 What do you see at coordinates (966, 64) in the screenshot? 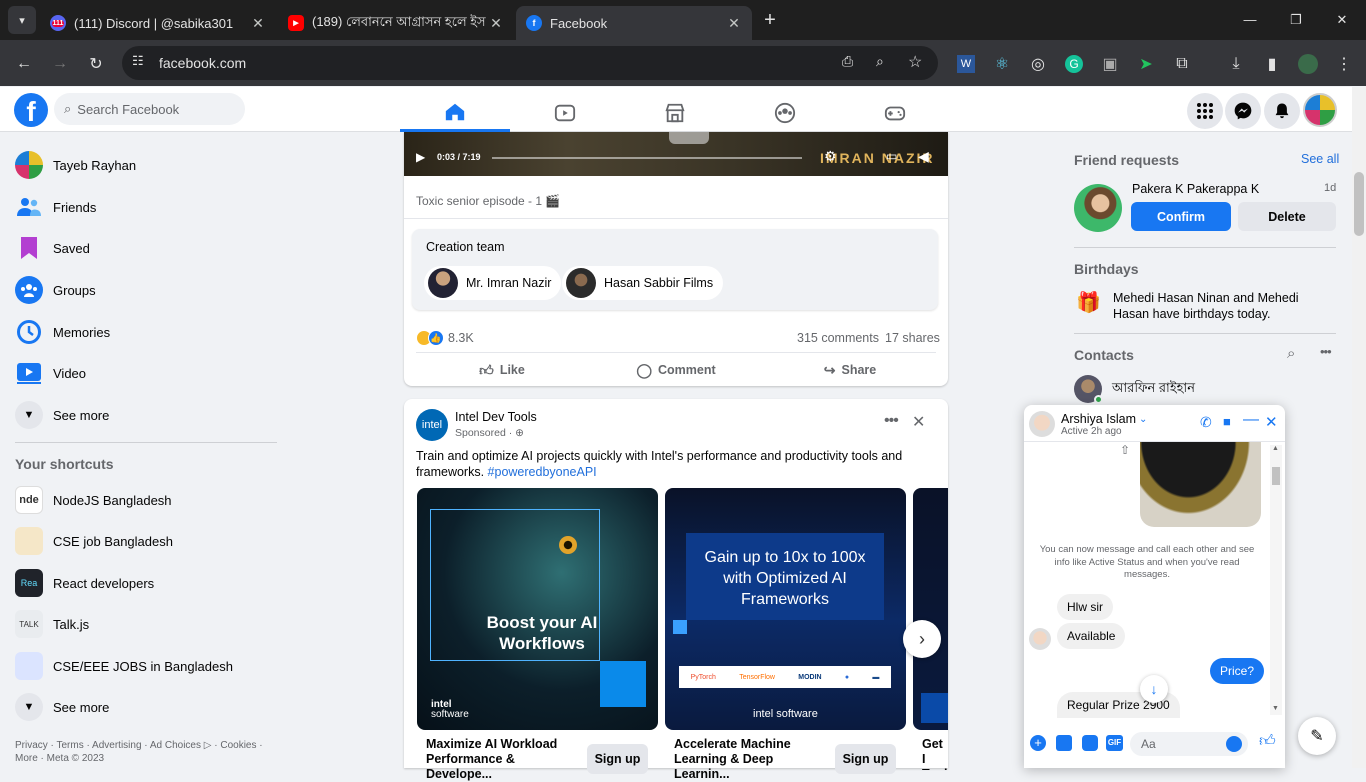
I see `word-extension-icon: W` at bounding box center [966, 64].